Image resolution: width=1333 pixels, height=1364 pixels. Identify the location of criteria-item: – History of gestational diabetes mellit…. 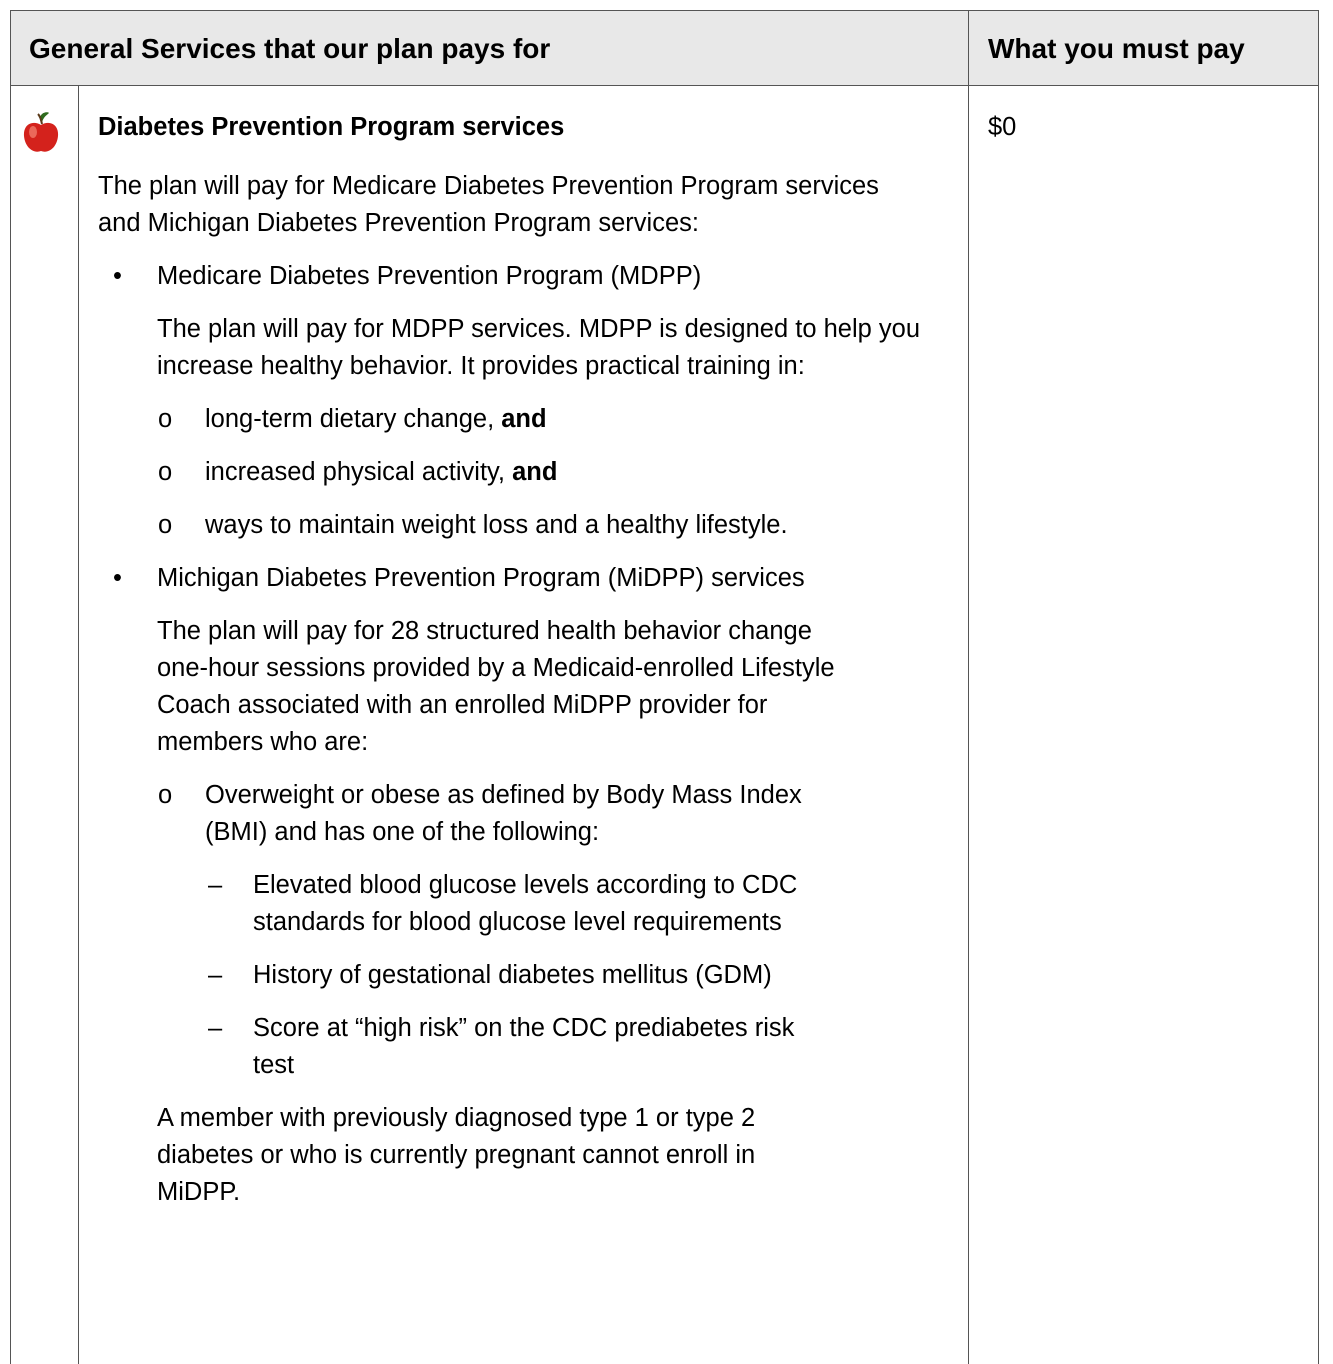
(490, 975).